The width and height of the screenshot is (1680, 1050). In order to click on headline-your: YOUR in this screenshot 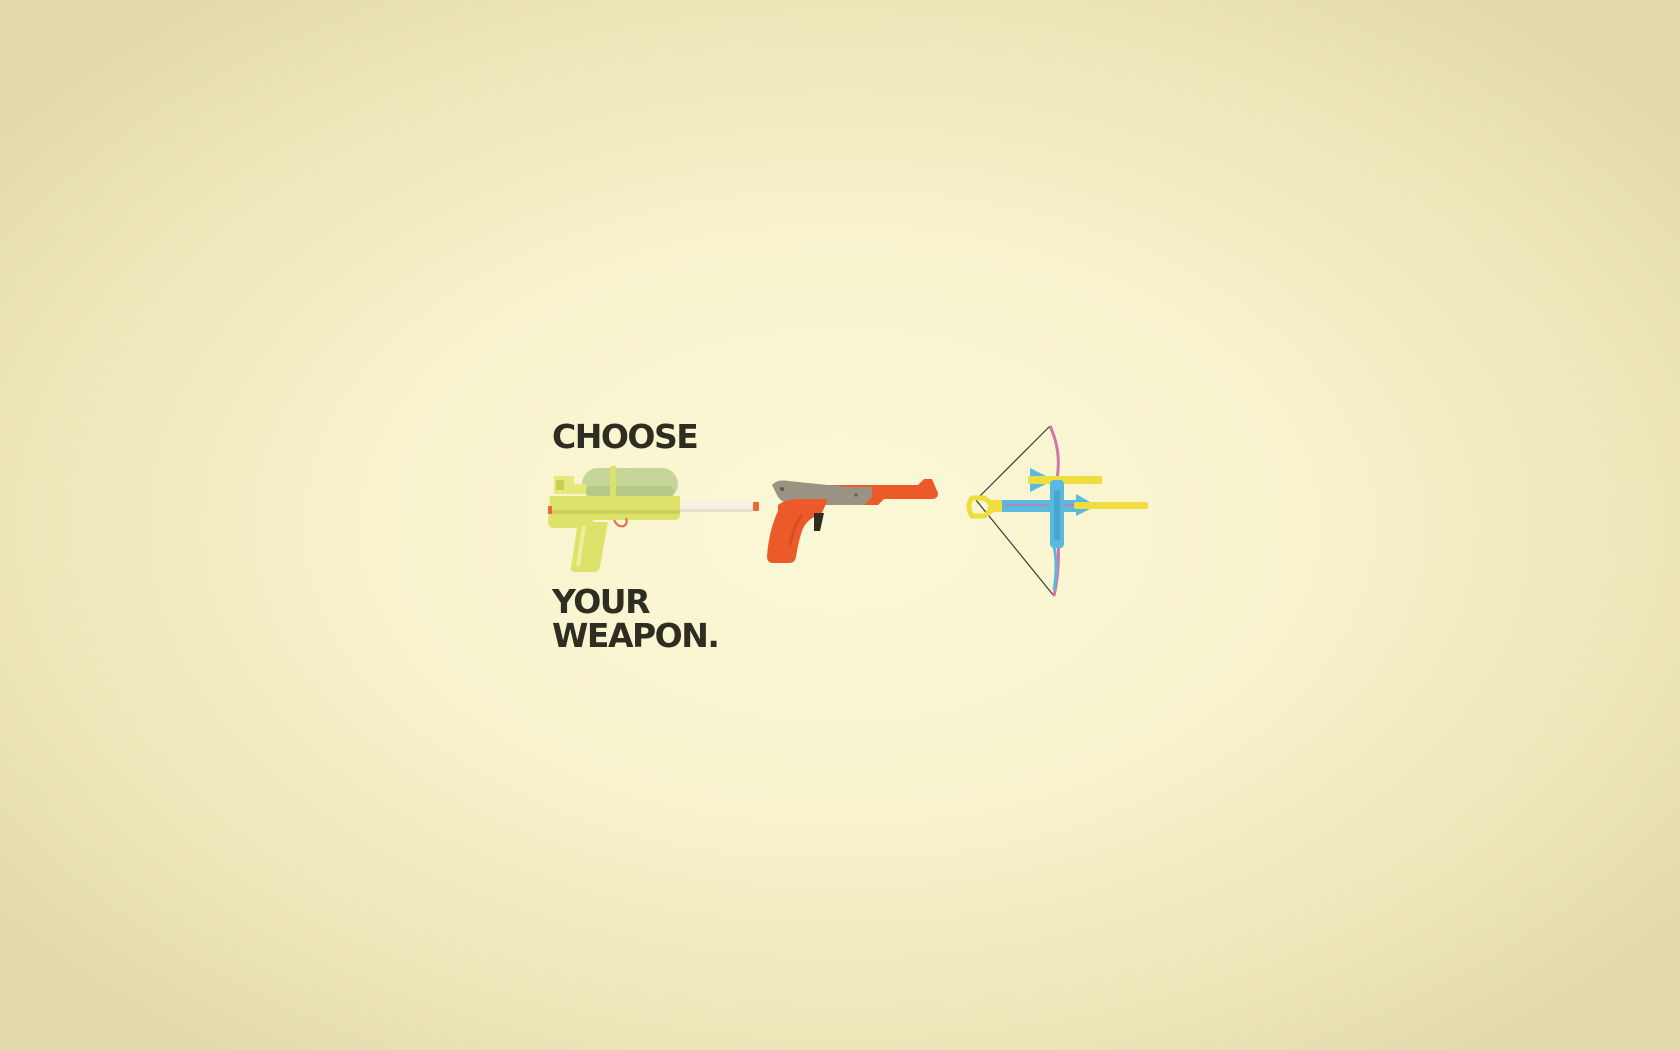, I will do `click(601, 601)`.